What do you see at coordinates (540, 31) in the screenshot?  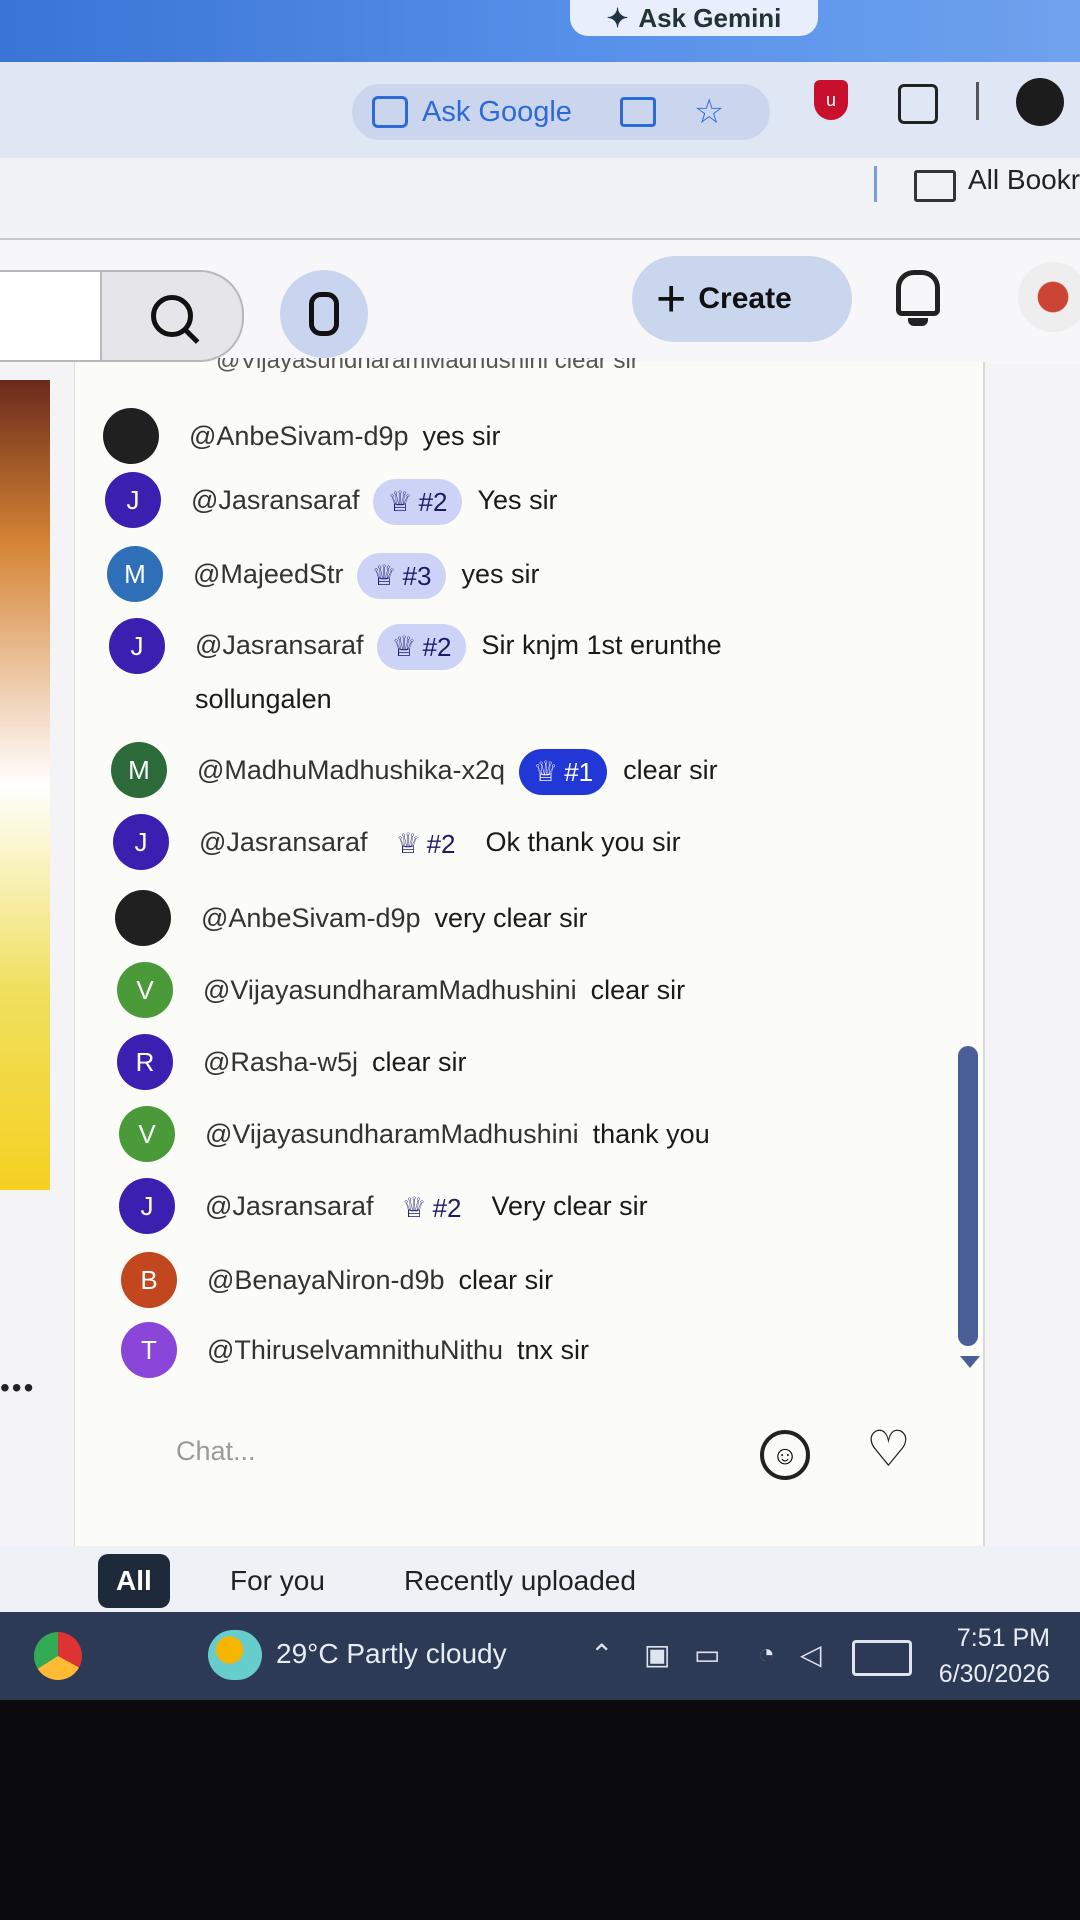 I see `gemini-bar` at bounding box center [540, 31].